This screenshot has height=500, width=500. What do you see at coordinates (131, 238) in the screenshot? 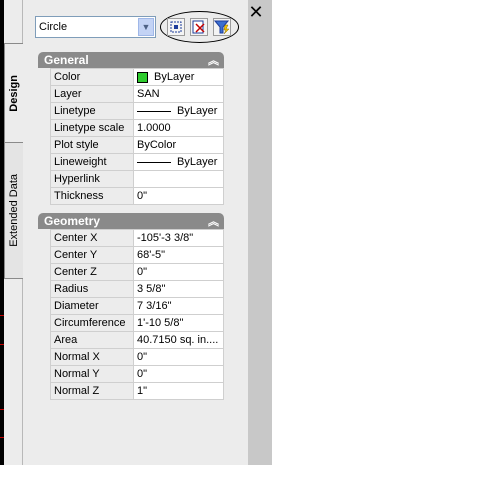
I see `property-row: Center X -105'-3 3/8"` at bounding box center [131, 238].